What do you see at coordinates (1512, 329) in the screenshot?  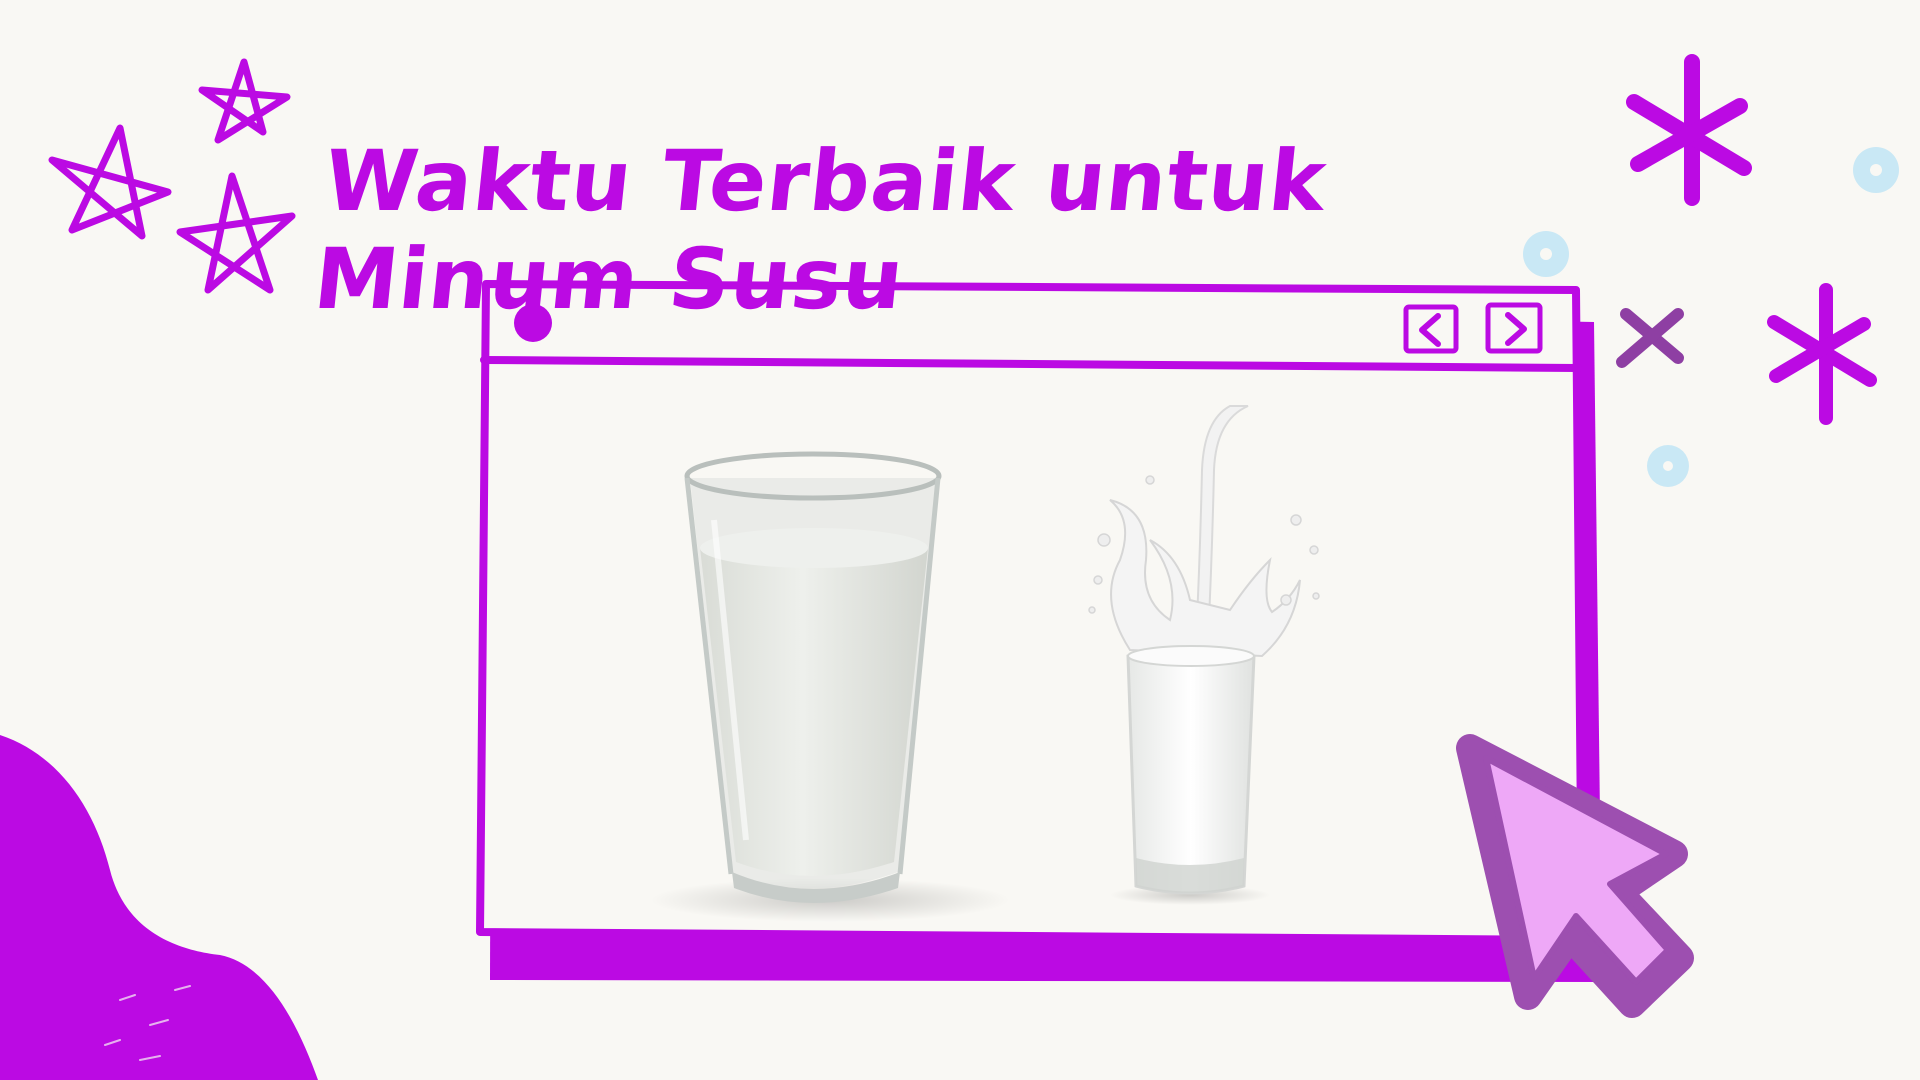 I see `next-arrow-button` at bounding box center [1512, 329].